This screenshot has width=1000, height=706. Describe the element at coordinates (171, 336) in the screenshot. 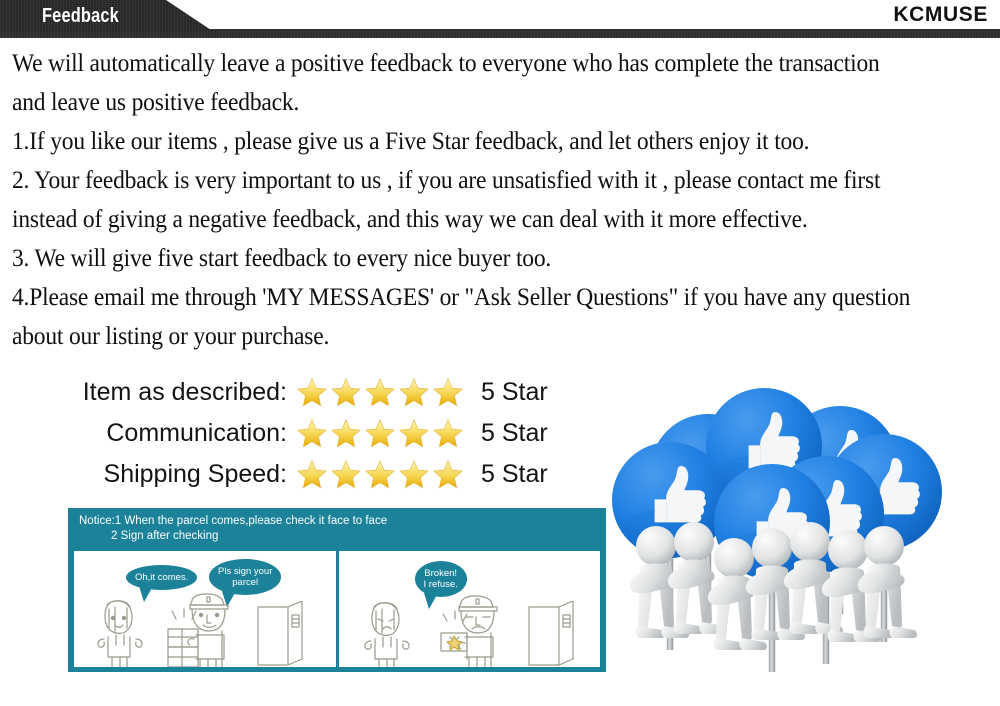

I see `policy-line: about our listing or your purchase.` at that location.